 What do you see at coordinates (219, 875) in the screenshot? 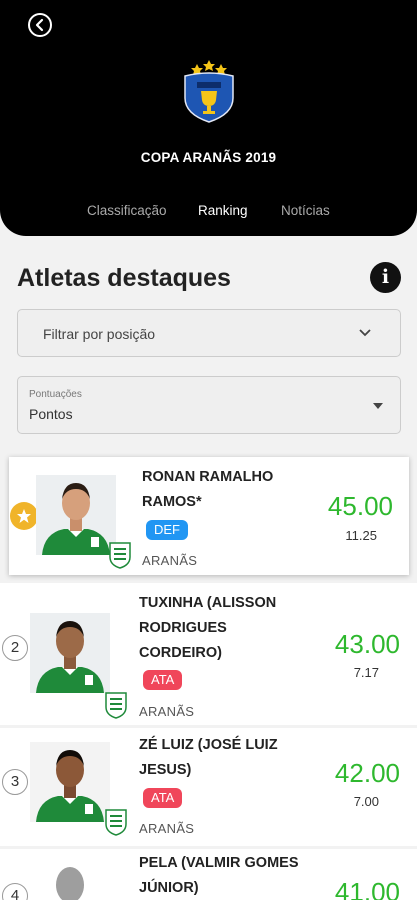
I see `athlete-name: PELA (VALMIR GOMES JÚNIOR)` at bounding box center [219, 875].